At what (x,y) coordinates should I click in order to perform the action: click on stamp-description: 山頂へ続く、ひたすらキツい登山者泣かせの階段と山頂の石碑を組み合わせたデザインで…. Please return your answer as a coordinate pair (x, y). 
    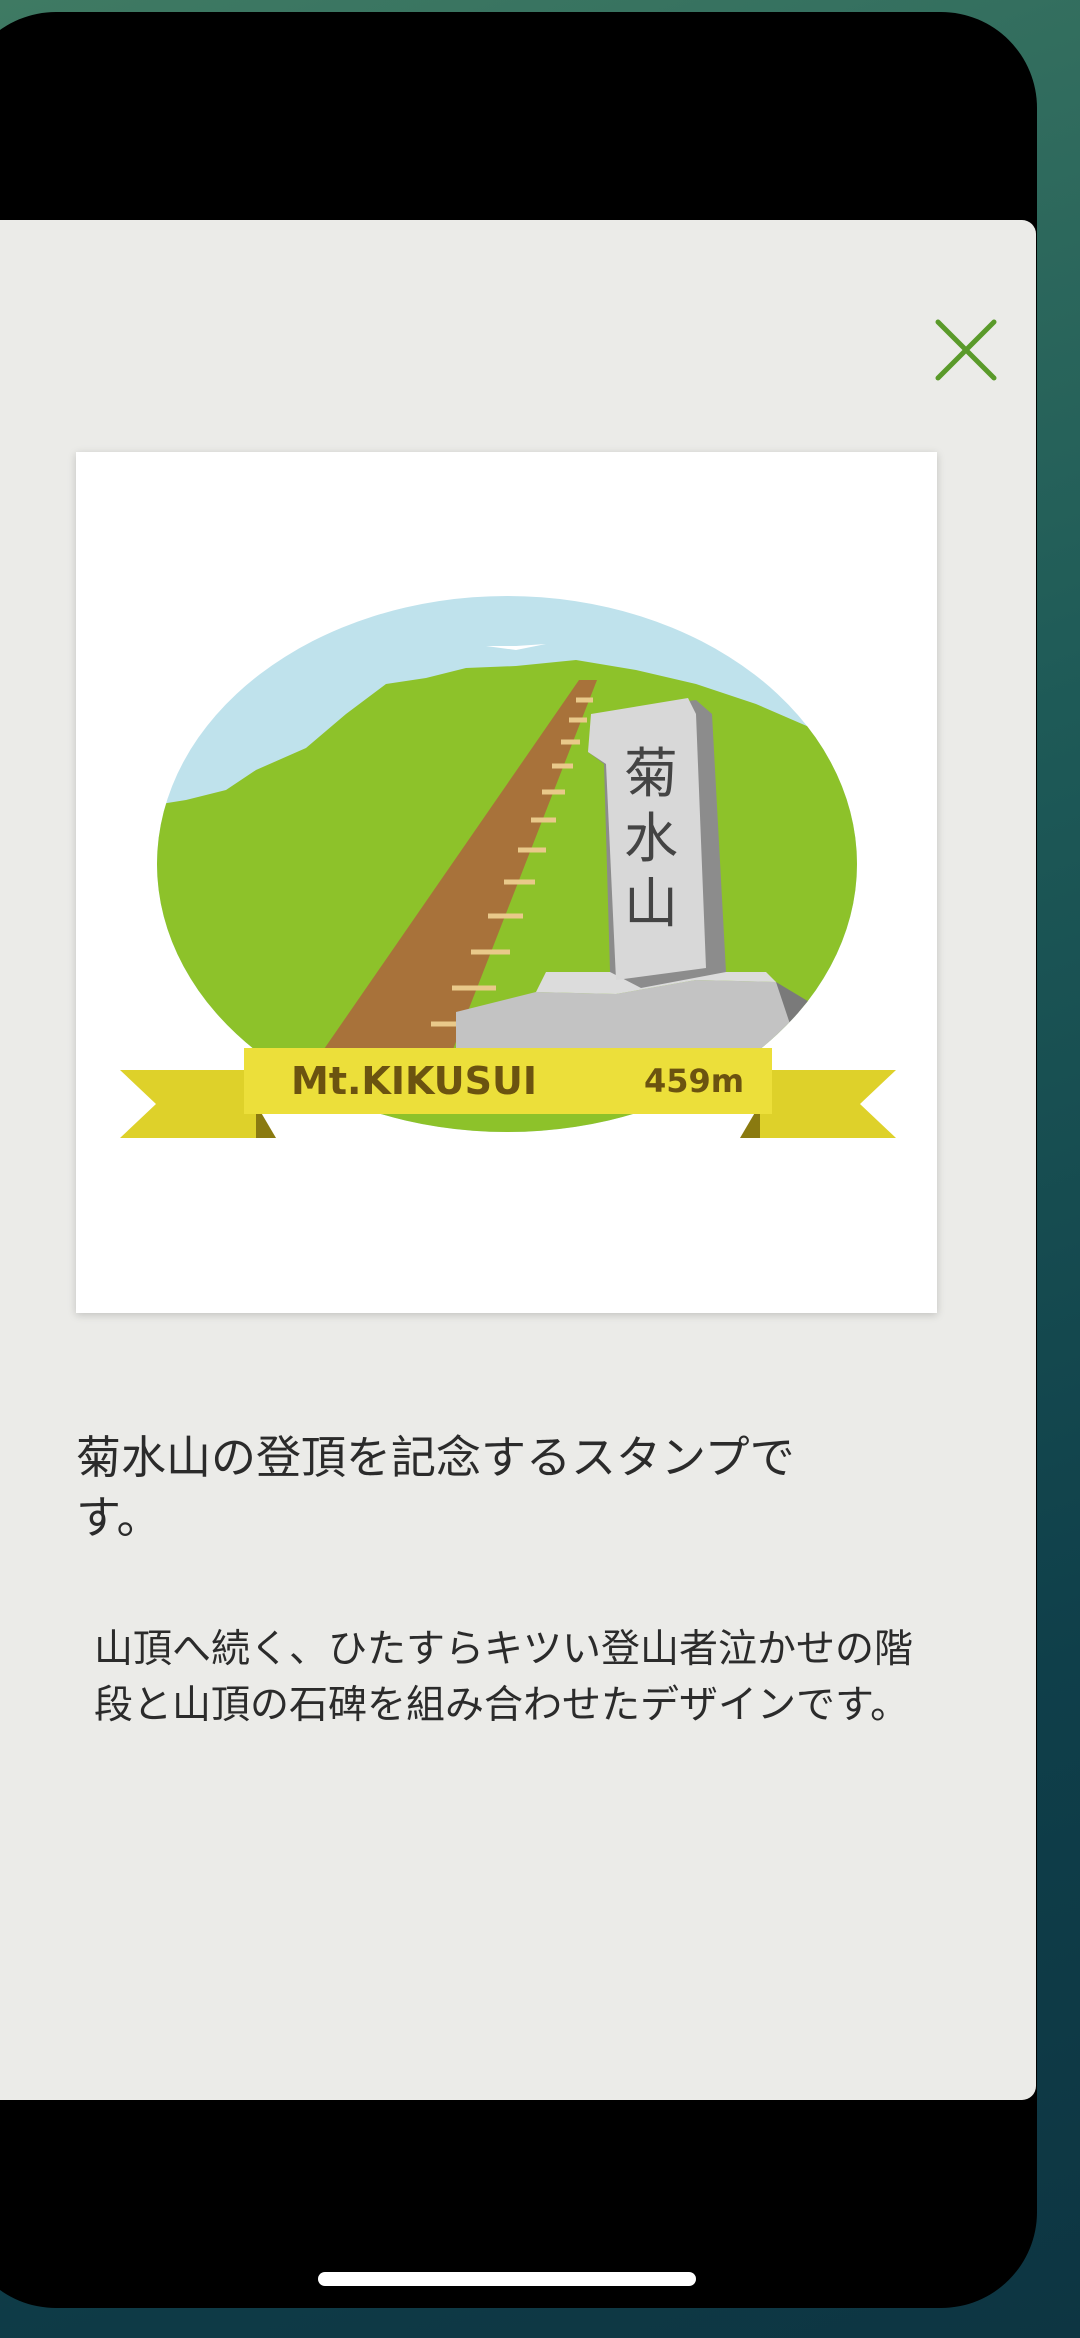
    Looking at the image, I should click on (504, 1677).